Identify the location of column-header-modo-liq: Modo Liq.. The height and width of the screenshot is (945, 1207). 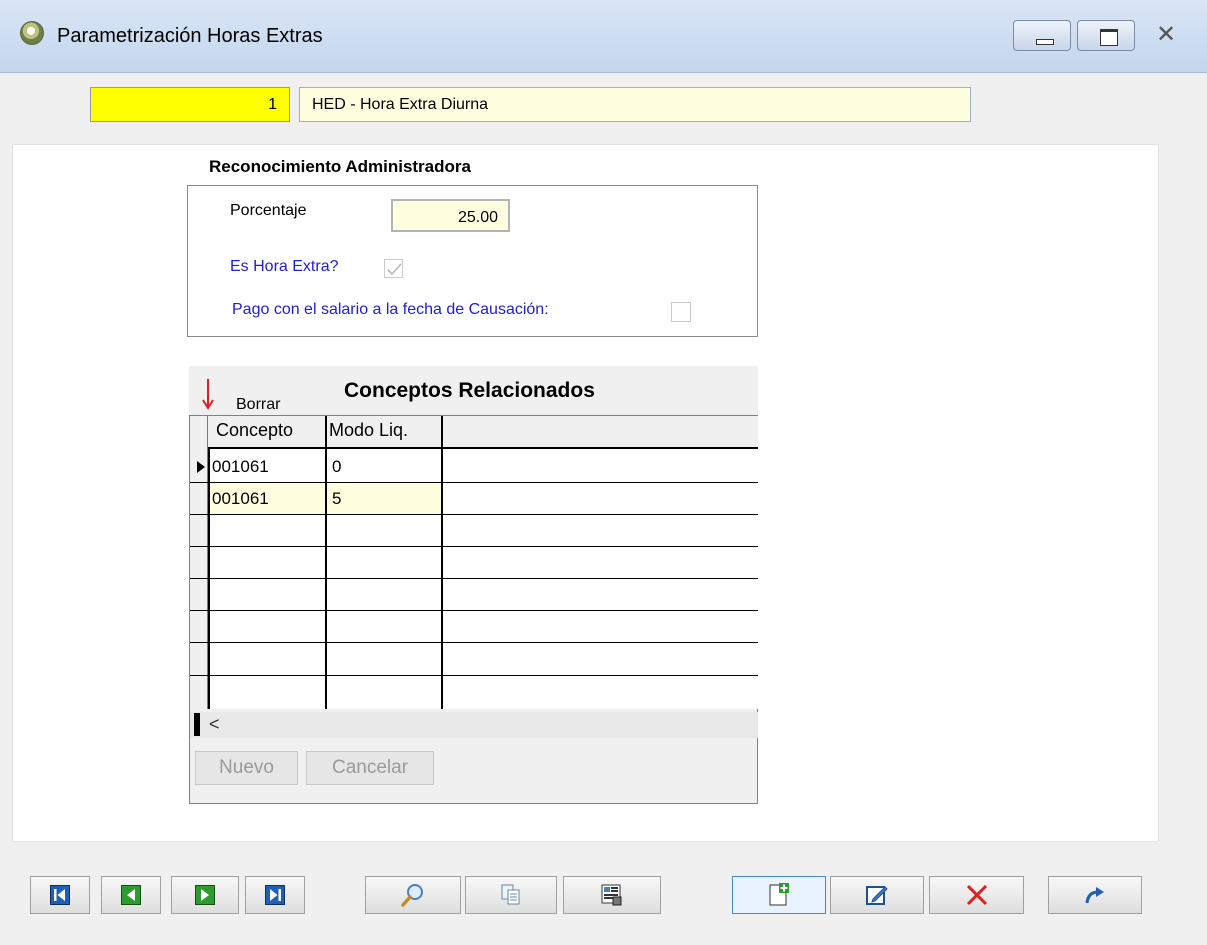
(368, 430).